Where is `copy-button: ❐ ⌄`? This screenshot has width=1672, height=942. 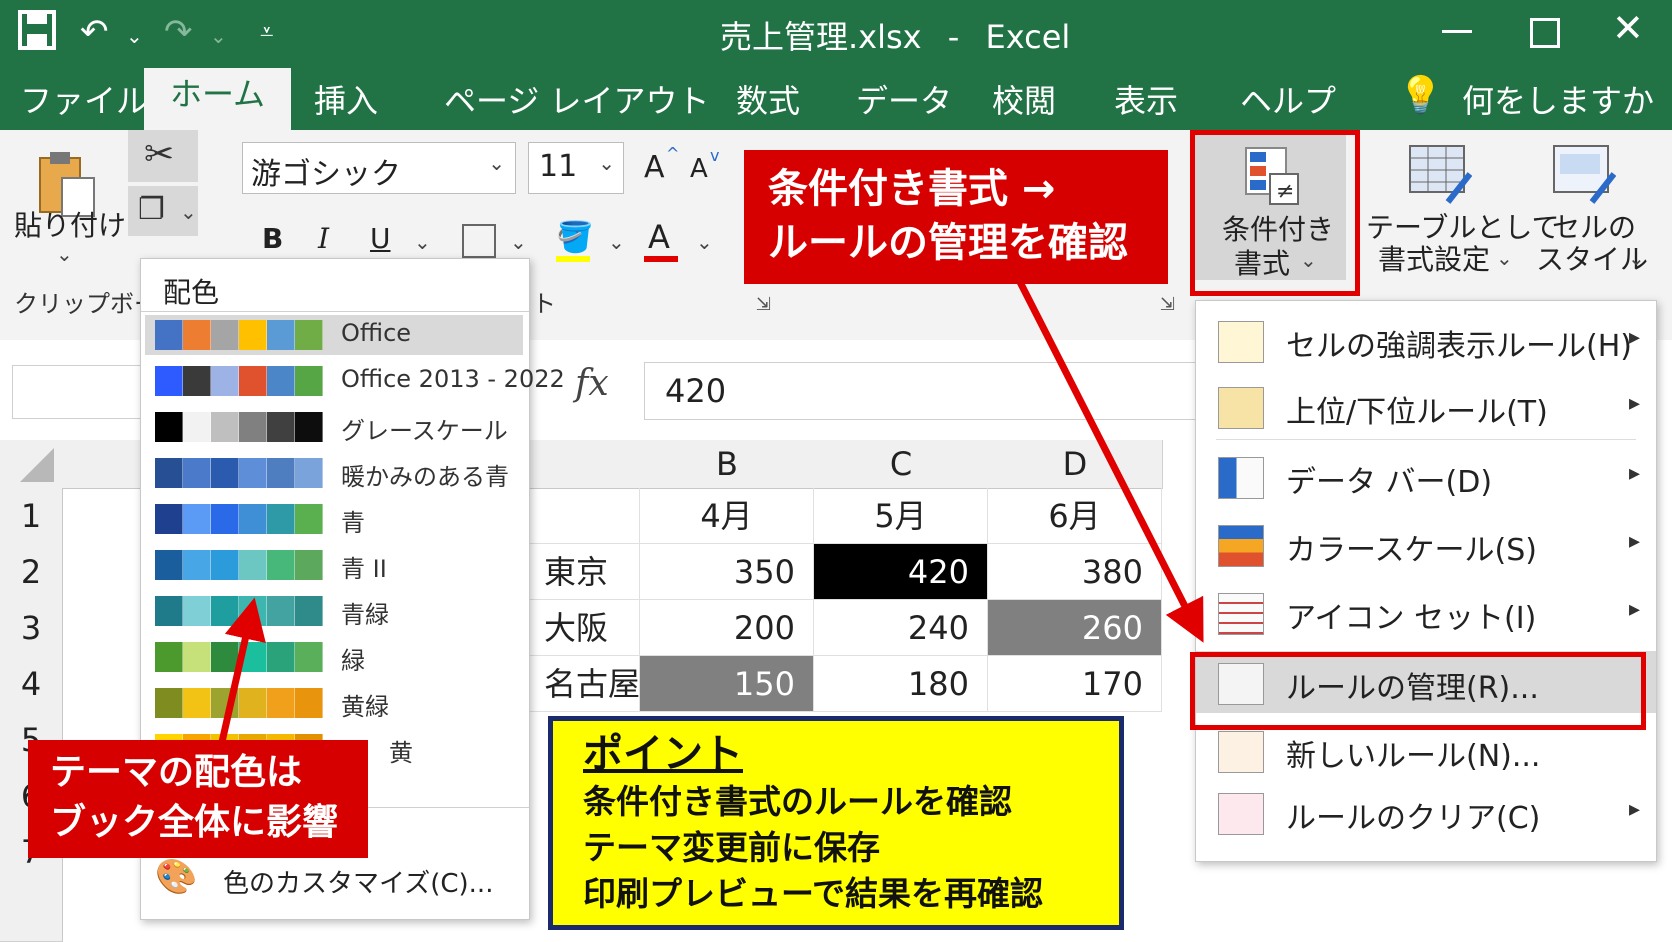
copy-button: ❐ ⌄ is located at coordinates (163, 211).